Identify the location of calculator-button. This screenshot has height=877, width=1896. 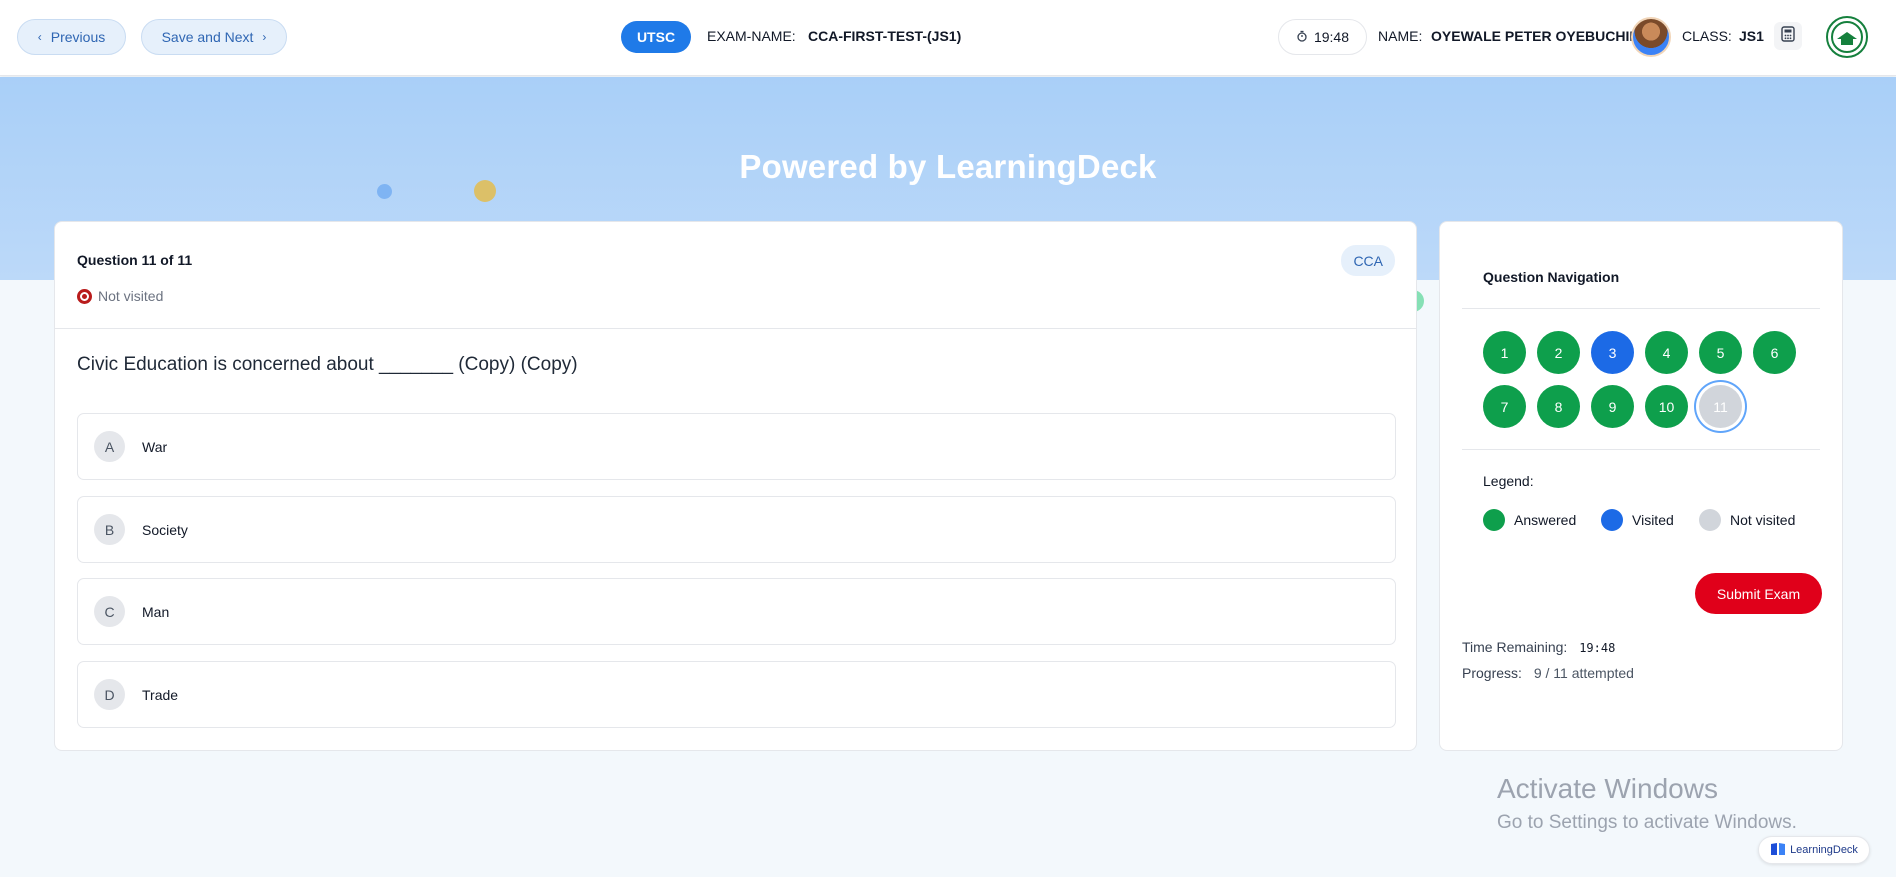
(1788, 36).